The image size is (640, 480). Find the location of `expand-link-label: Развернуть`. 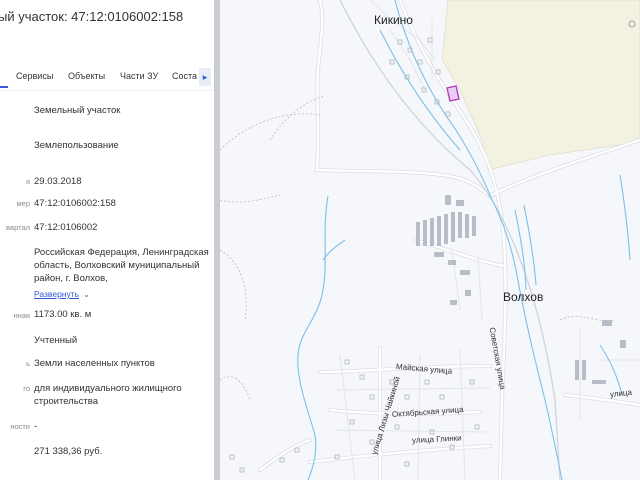

expand-link-label: Развернуть is located at coordinates (57, 294).